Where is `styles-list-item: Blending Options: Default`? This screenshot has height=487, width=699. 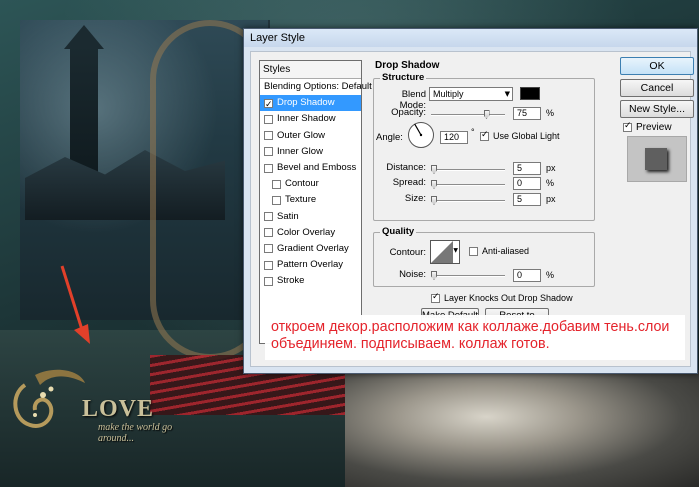
styles-list-item: Blending Options: Default is located at coordinates (316, 87).